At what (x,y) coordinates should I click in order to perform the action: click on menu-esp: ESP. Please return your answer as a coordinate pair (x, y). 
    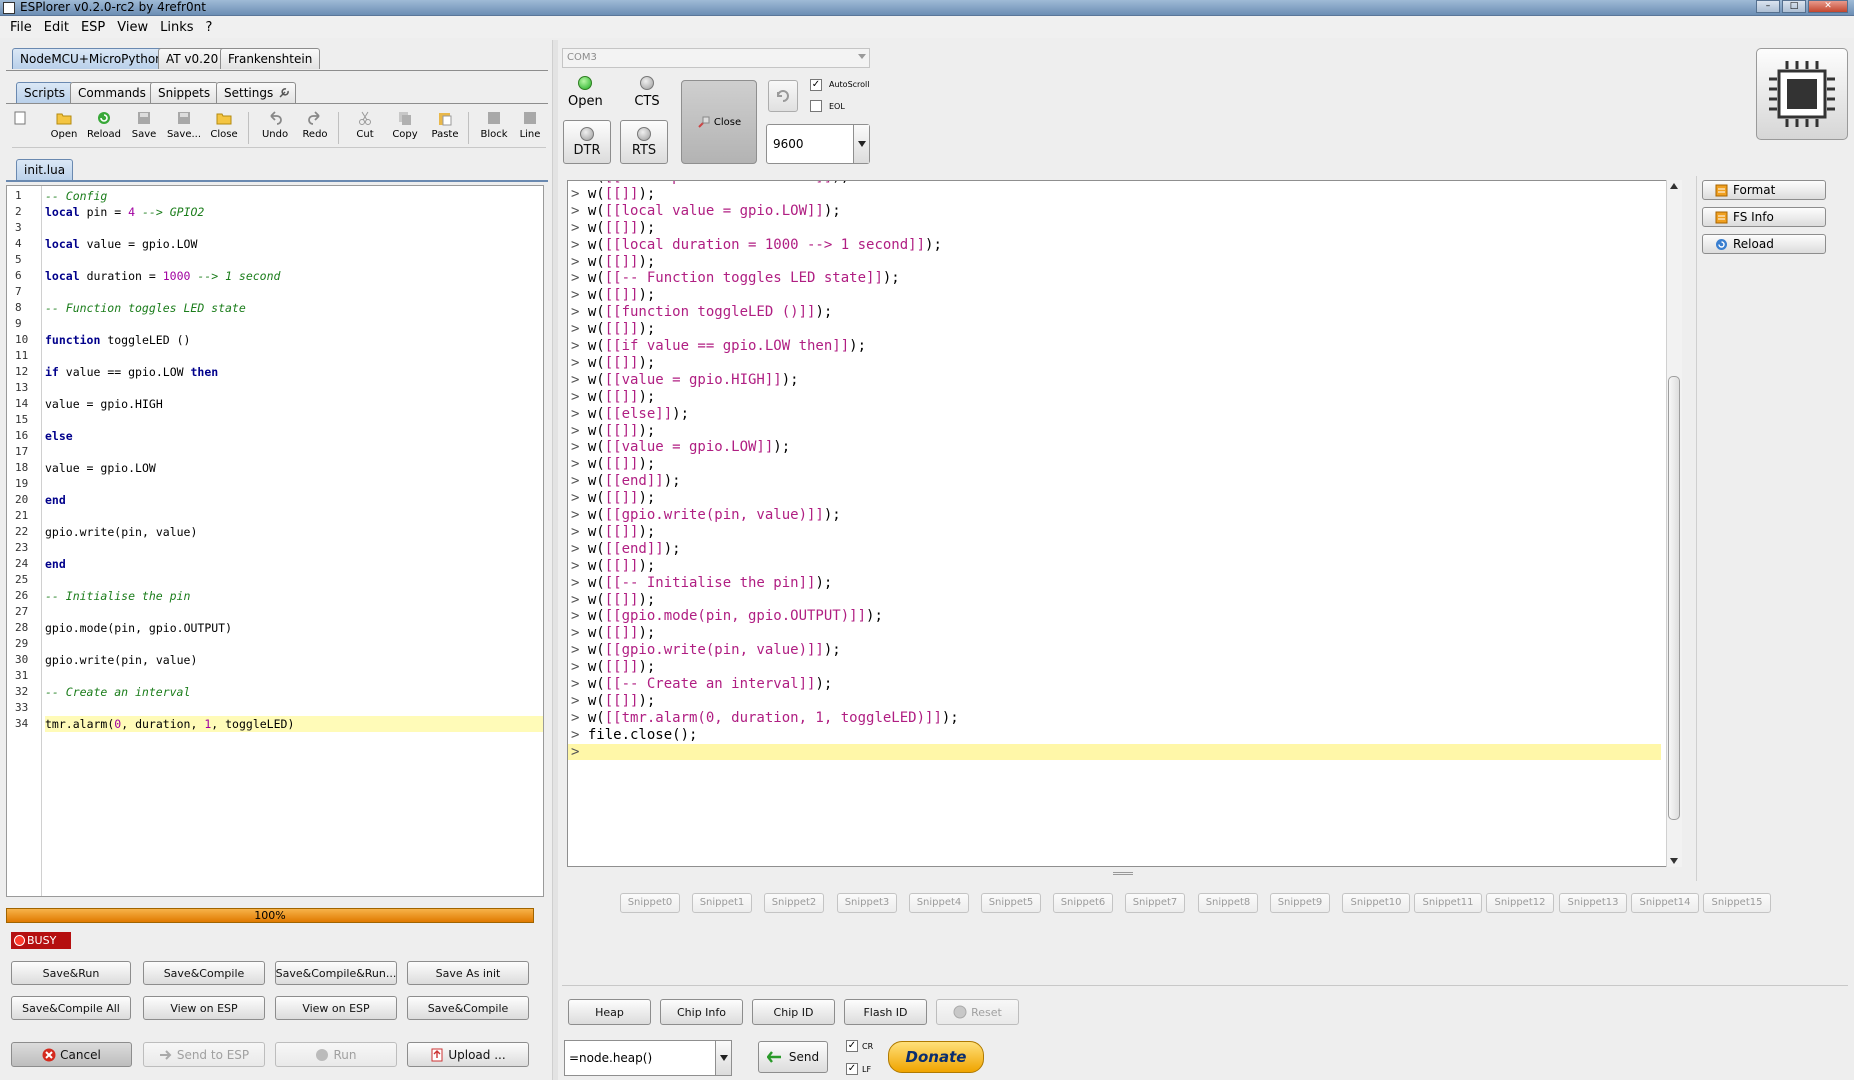
    Looking at the image, I should click on (93, 27).